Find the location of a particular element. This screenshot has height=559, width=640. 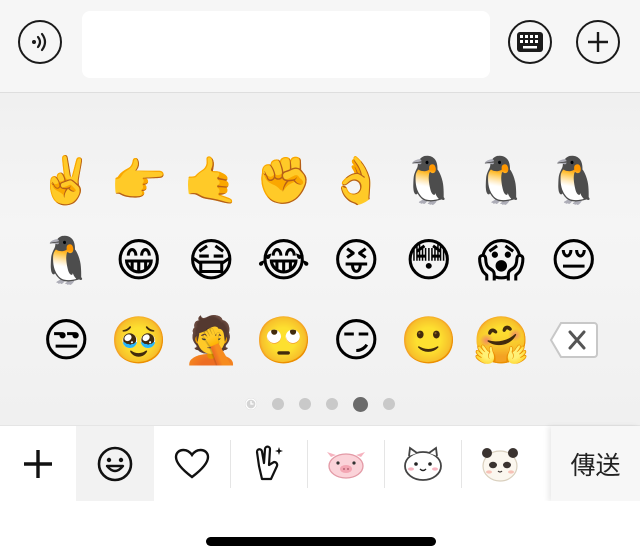

facepalm-emoji: 🤦 is located at coordinates (211, 340).